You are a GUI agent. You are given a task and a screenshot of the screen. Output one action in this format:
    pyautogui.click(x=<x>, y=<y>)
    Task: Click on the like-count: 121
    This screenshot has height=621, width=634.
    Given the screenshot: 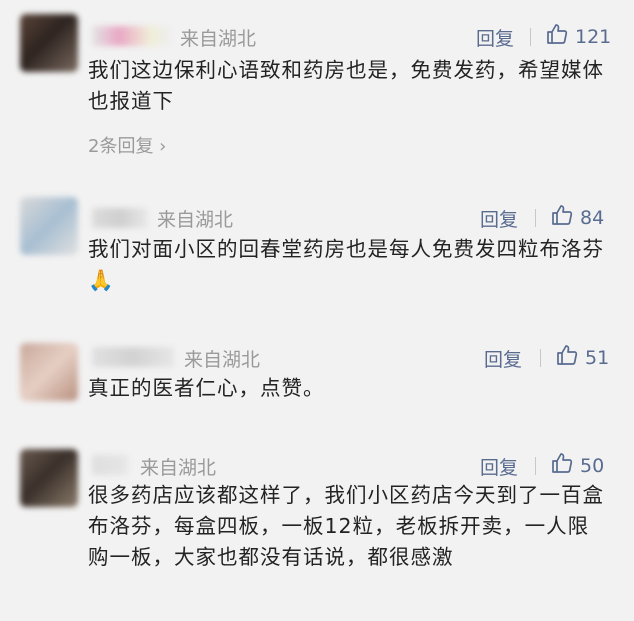 What is the action you would take?
    pyautogui.click(x=593, y=36)
    